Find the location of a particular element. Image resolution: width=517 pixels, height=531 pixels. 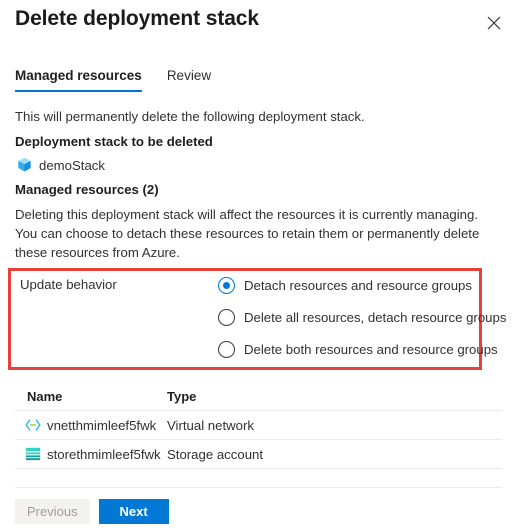

table-row: vnetthmimleef5fwk Virtual network is located at coordinates (258, 425).